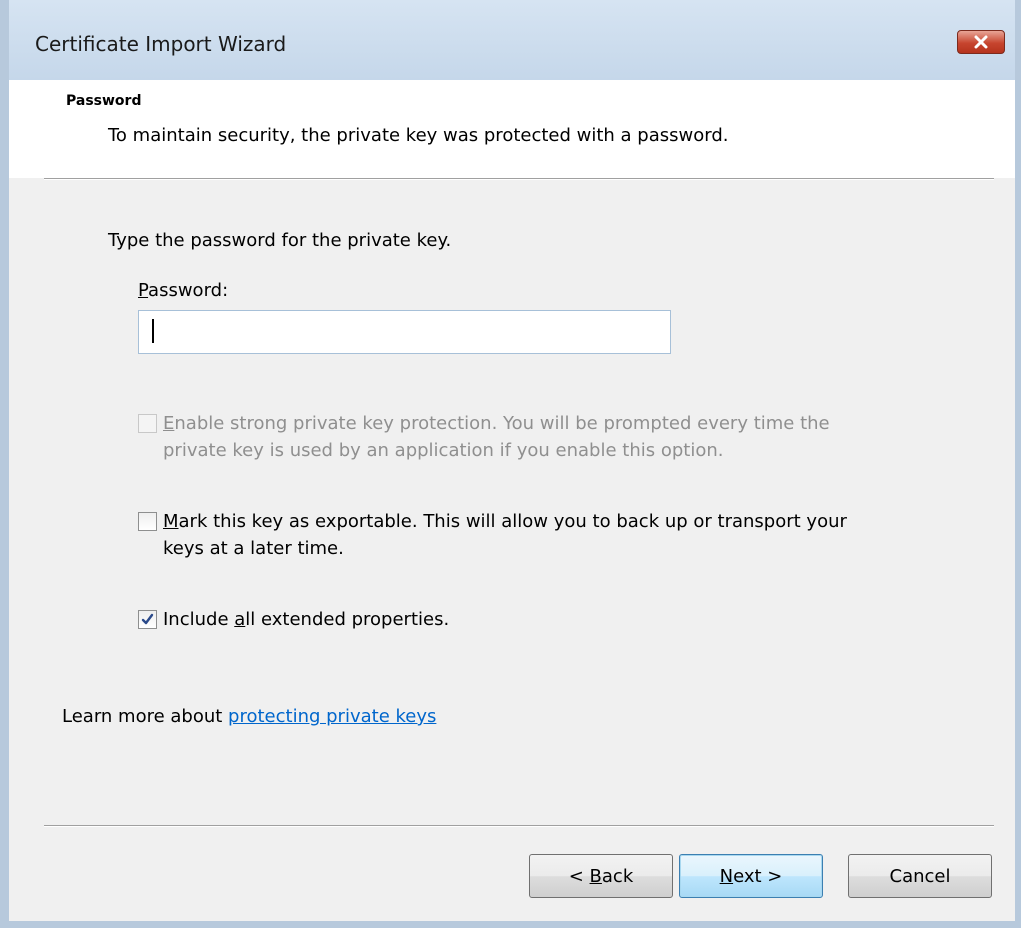  Describe the element at coordinates (171, 521) in the screenshot. I see `exportable-mnemonic: M` at that location.